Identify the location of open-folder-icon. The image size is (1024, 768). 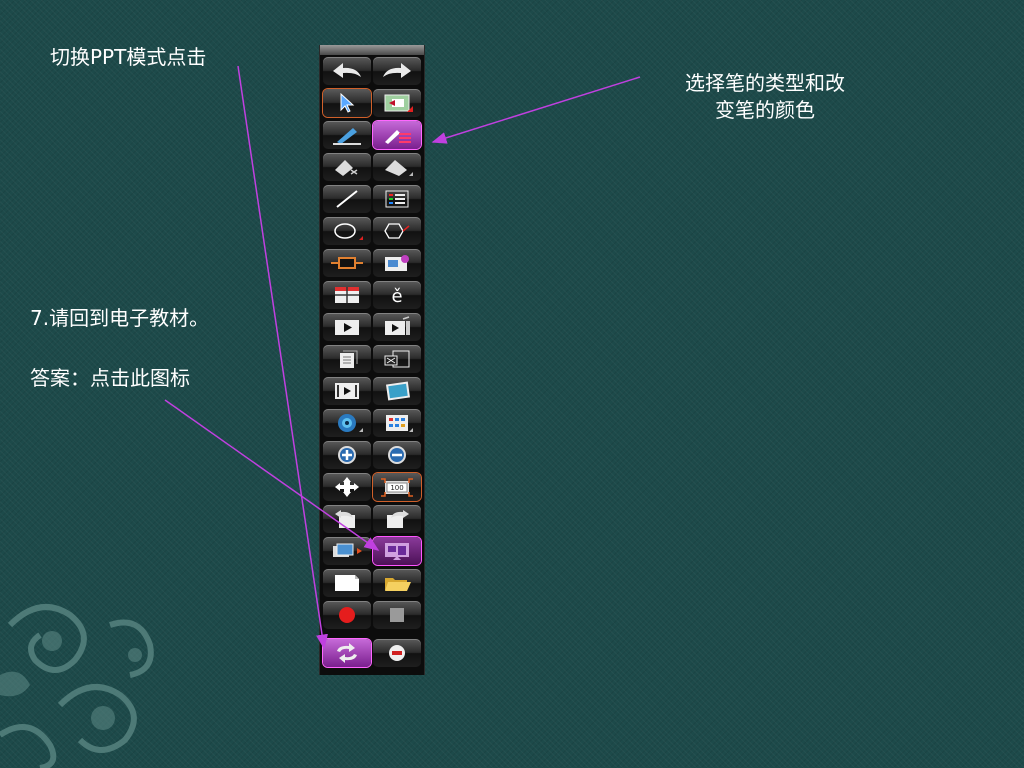
(398, 584).